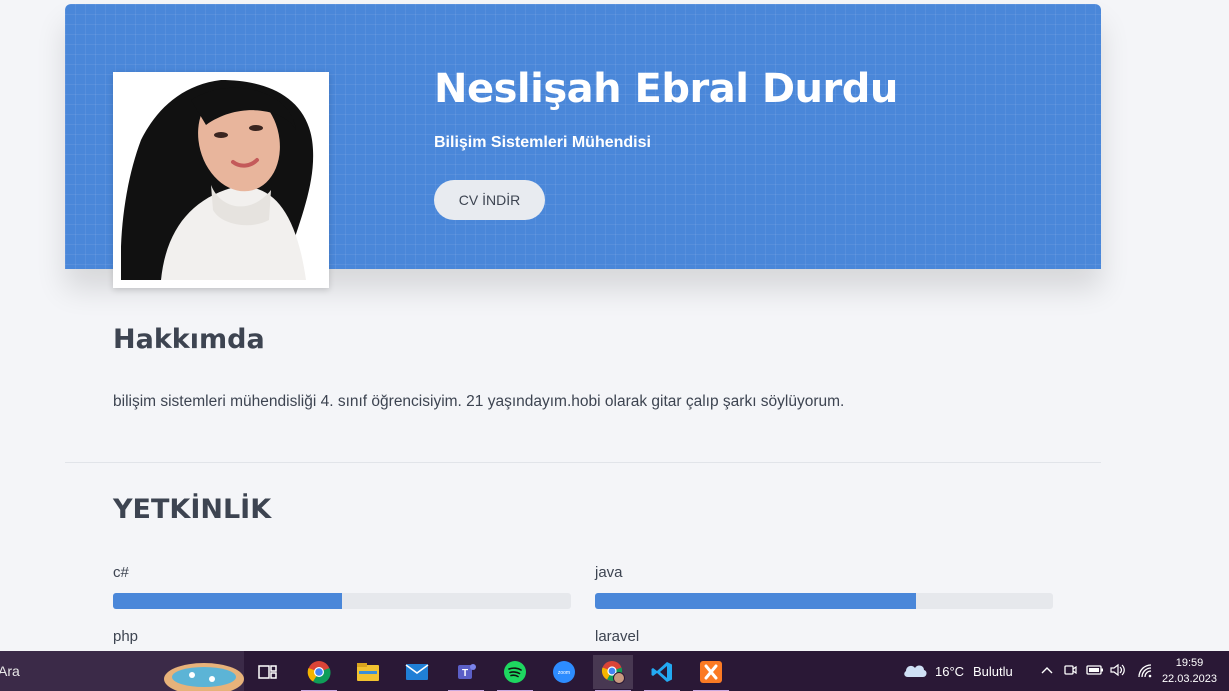 The height and width of the screenshot is (691, 1229). What do you see at coordinates (319, 673) in the screenshot?
I see `chrome-icon` at bounding box center [319, 673].